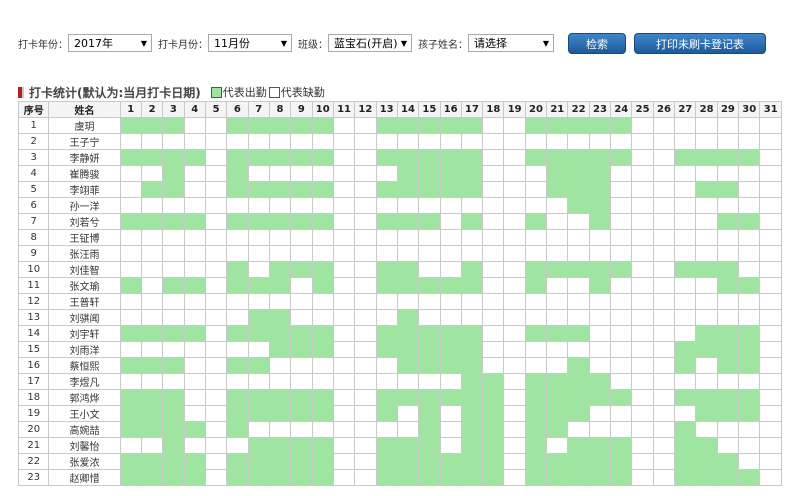 The image size is (800, 496). I want to click on table-row: 4 崔腾骏, so click(399, 173).